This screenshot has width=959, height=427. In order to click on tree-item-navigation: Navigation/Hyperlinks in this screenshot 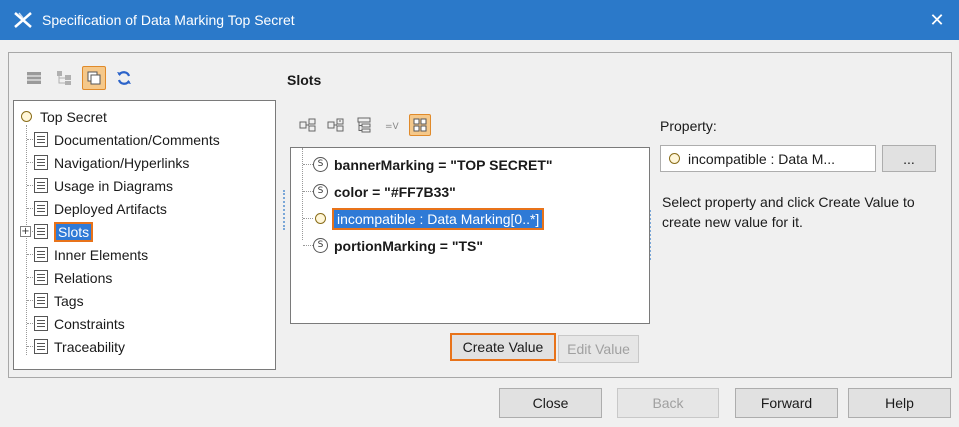, I will do `click(144, 162)`.